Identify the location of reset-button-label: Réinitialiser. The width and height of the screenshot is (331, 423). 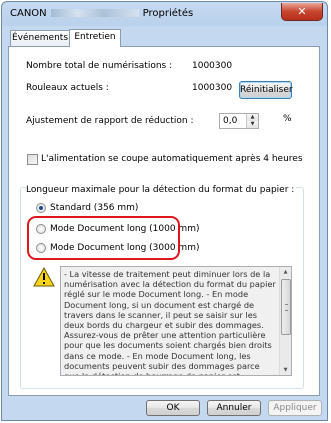
(266, 90).